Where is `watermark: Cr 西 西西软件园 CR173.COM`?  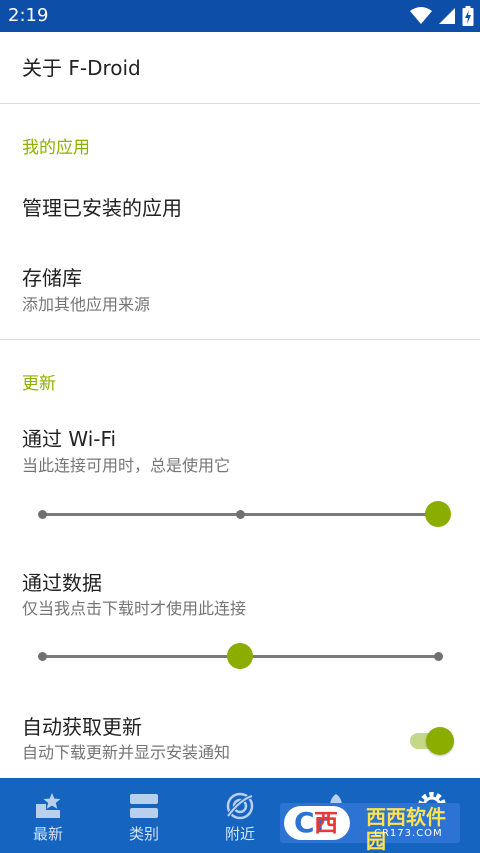
watermark: Cr 西 西西软件园 CR173.COM is located at coordinates (370, 828).